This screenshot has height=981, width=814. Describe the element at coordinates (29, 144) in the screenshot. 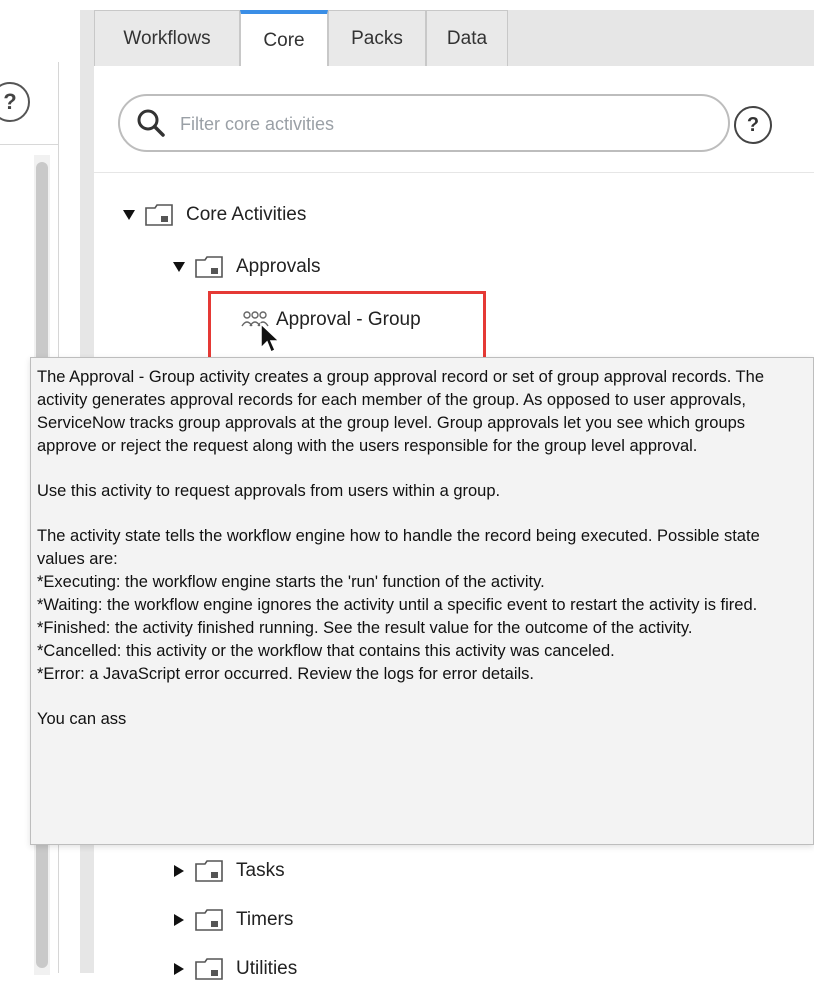

I see `left-divider` at that location.